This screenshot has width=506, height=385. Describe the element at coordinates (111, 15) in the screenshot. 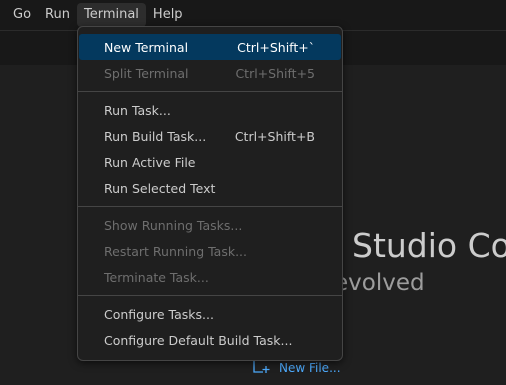

I see `menu-terminal: Terminal` at that location.